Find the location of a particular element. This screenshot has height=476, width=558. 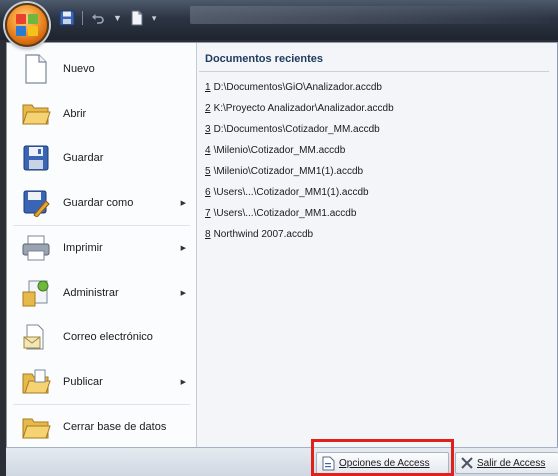

menu-item-label: Publicar is located at coordinates (83, 381).